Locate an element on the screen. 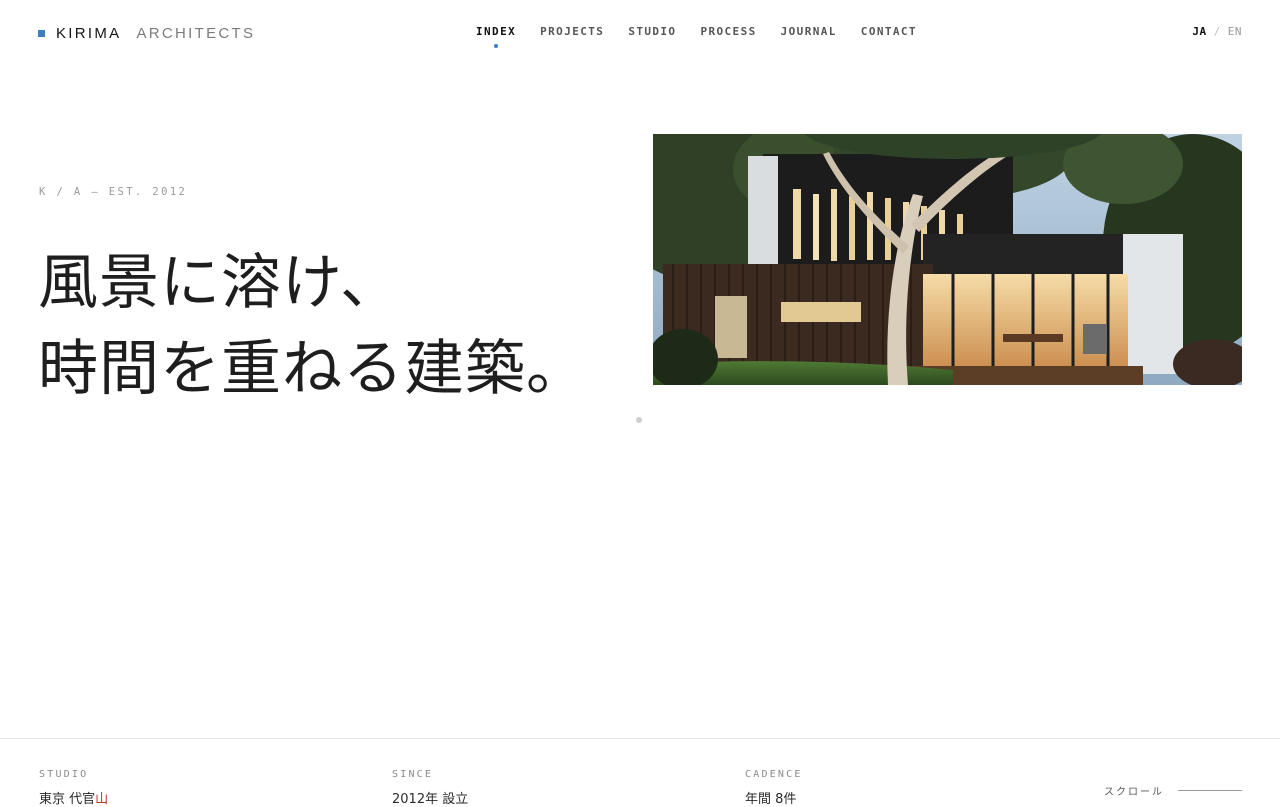  scroll-hint: スクロール is located at coordinates (1173, 790).